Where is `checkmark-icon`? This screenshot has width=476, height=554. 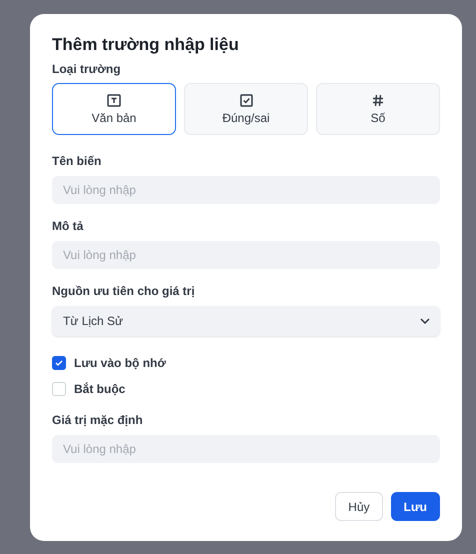
checkmark-icon is located at coordinates (59, 363).